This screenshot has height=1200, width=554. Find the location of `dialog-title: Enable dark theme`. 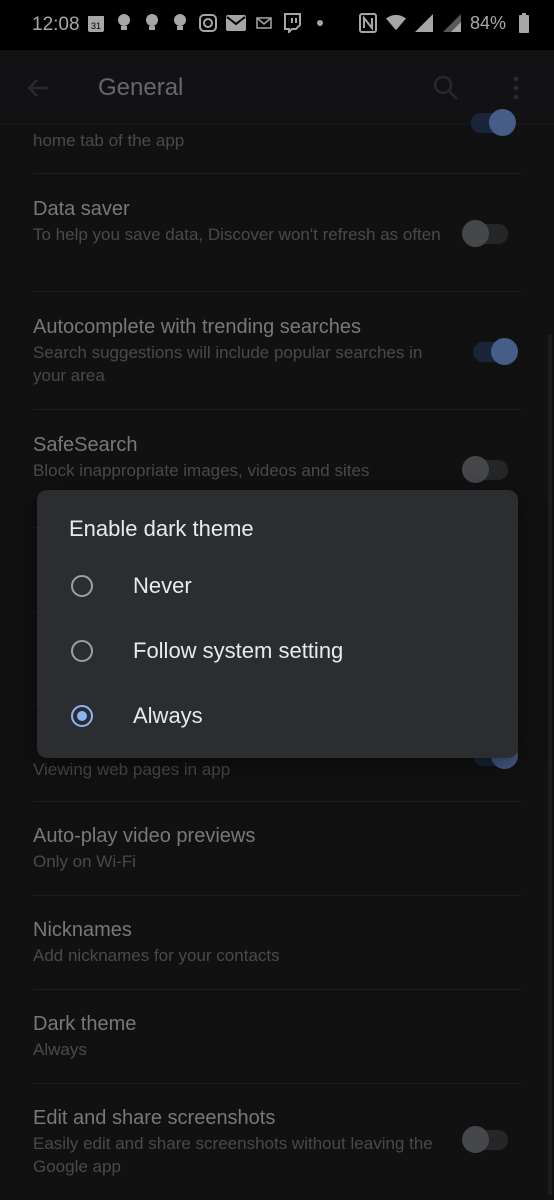

dialog-title: Enable dark theme is located at coordinates (161, 528).